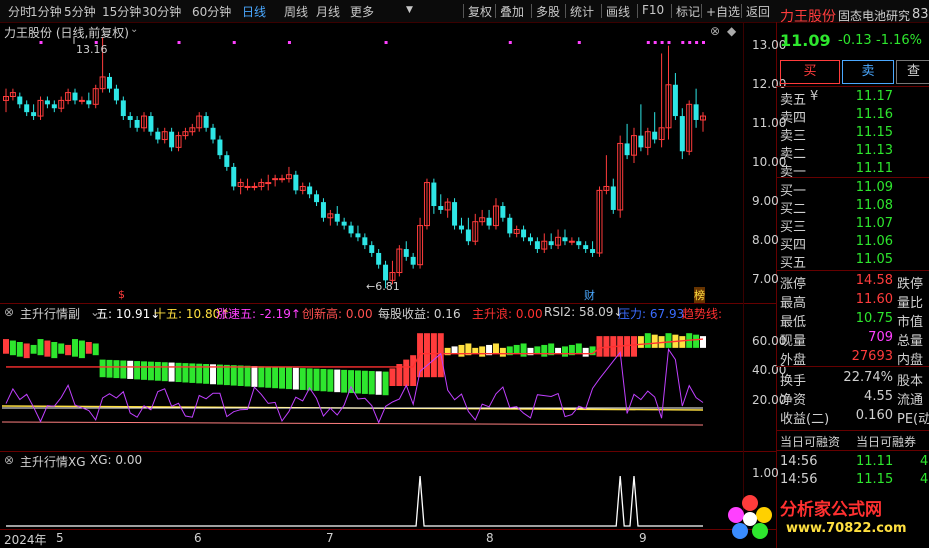  Describe the element at coordinates (874, 114) in the screenshot. I see `ask-row-1-value: 11.16` at that location.